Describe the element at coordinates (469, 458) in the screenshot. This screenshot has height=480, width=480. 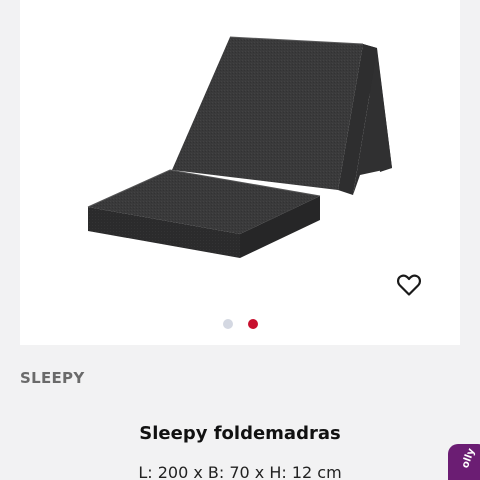
I see `side-badge-label: olly` at that location.